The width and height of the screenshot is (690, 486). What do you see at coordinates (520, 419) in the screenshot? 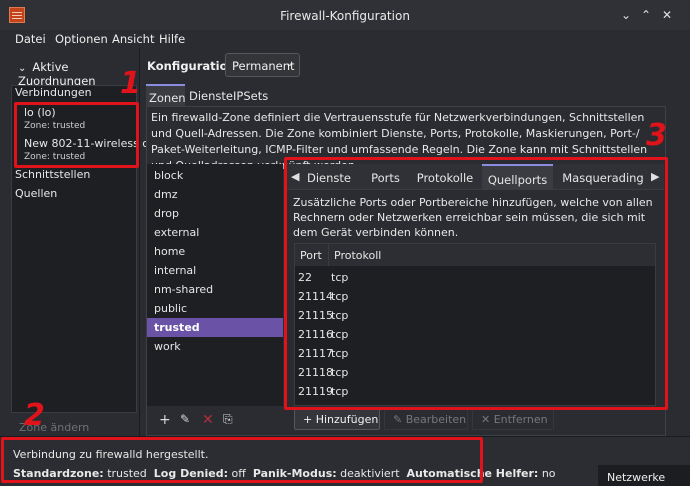
I see `remove-port-label: Entfernen` at bounding box center [520, 419].